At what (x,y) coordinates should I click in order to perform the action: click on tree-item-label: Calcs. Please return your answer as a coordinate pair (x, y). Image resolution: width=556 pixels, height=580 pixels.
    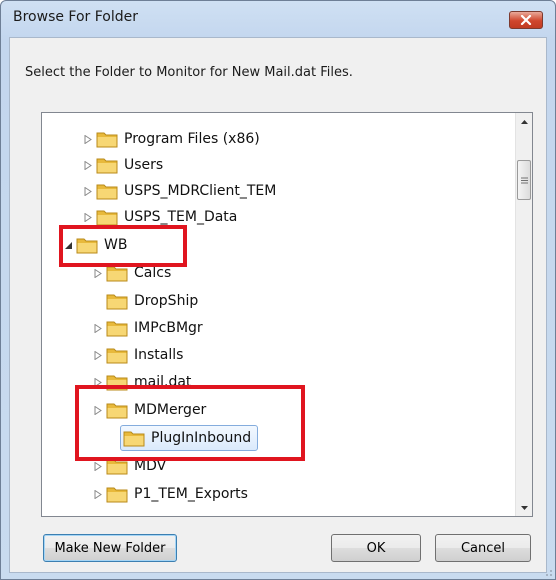
    Looking at the image, I should click on (153, 273).